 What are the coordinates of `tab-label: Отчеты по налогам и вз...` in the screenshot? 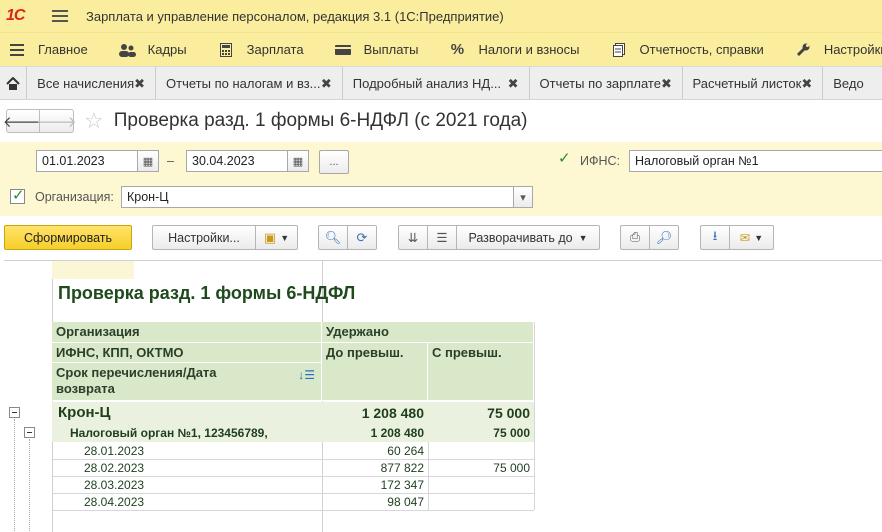 It's located at (243, 83).